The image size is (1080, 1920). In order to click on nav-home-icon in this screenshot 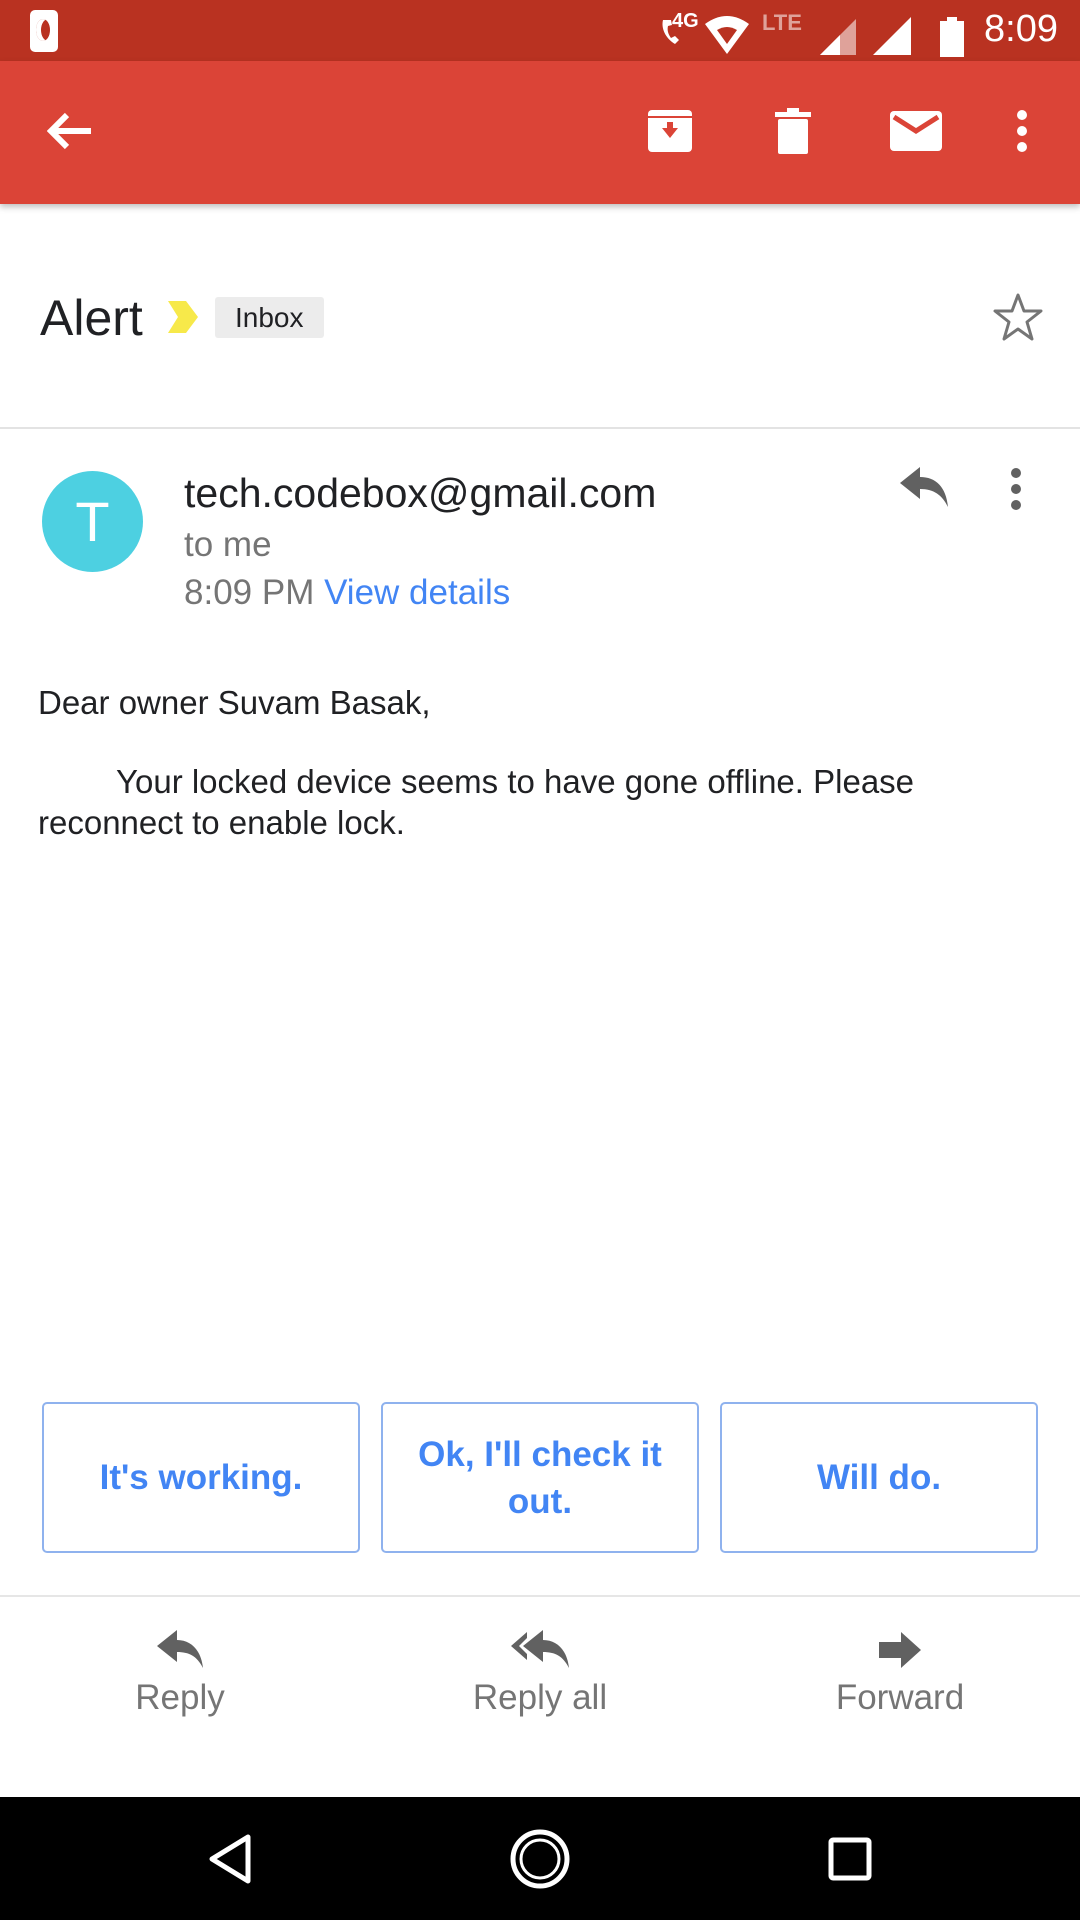, I will do `click(540, 1859)`.